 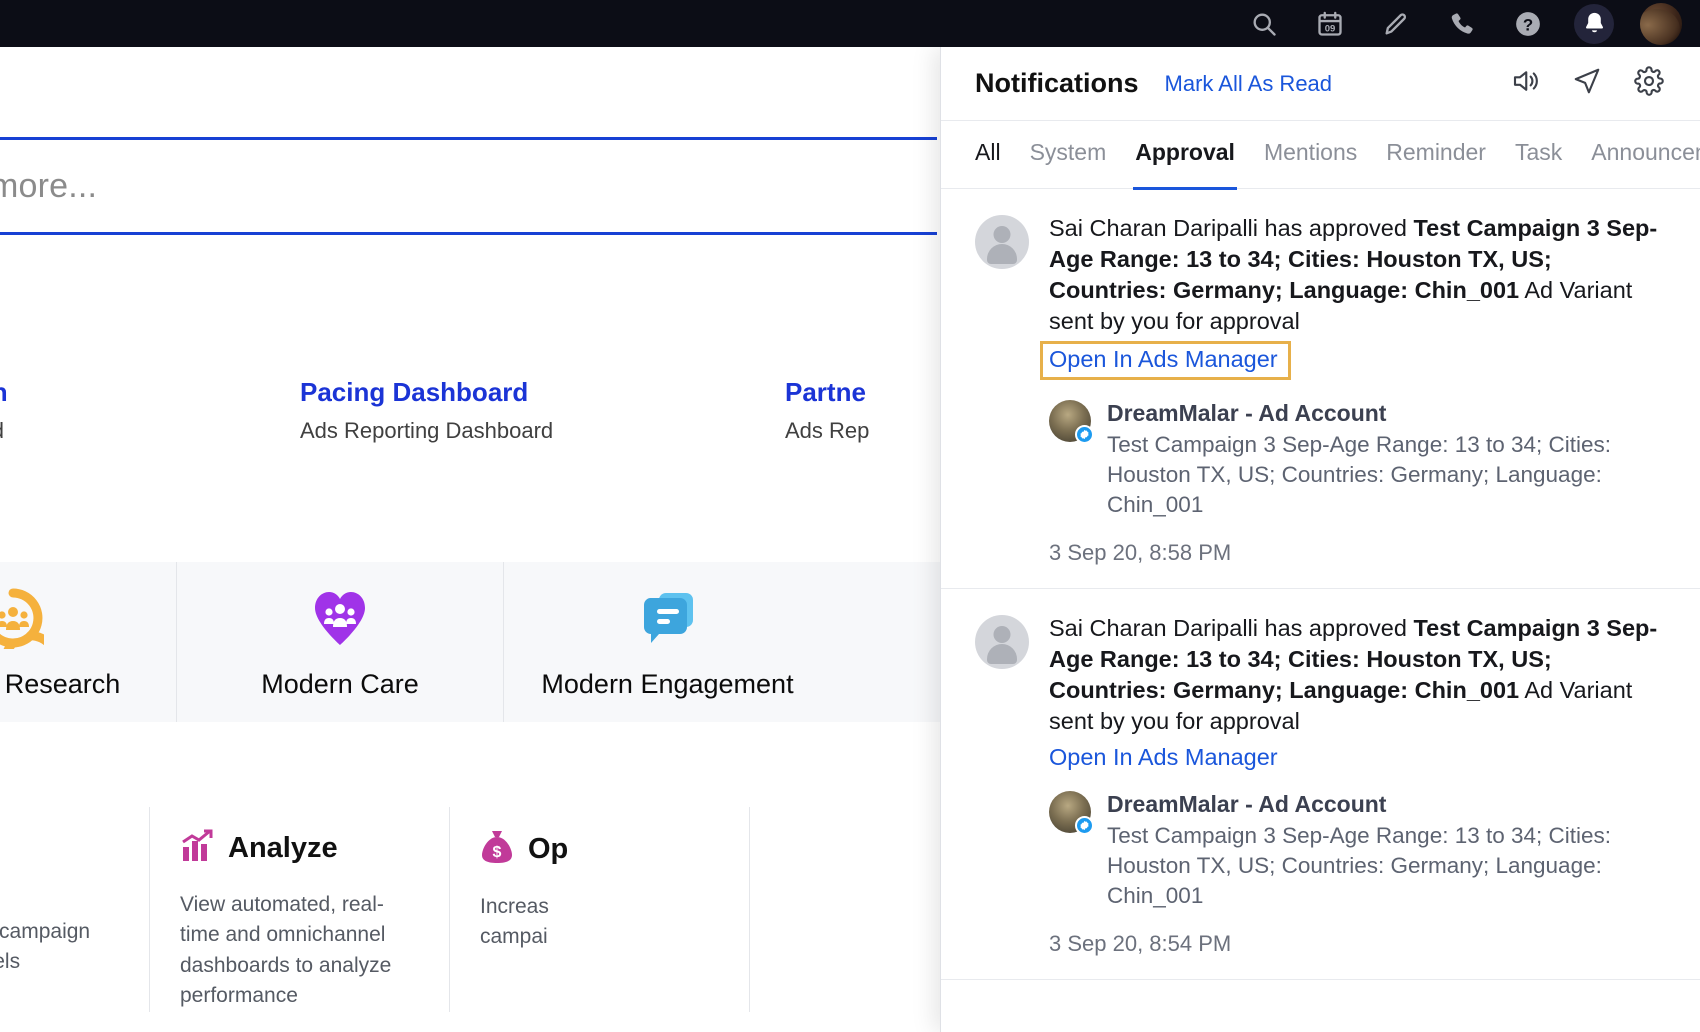 I want to click on product-card-modern-research: Modern Research, so click(x=88, y=642).